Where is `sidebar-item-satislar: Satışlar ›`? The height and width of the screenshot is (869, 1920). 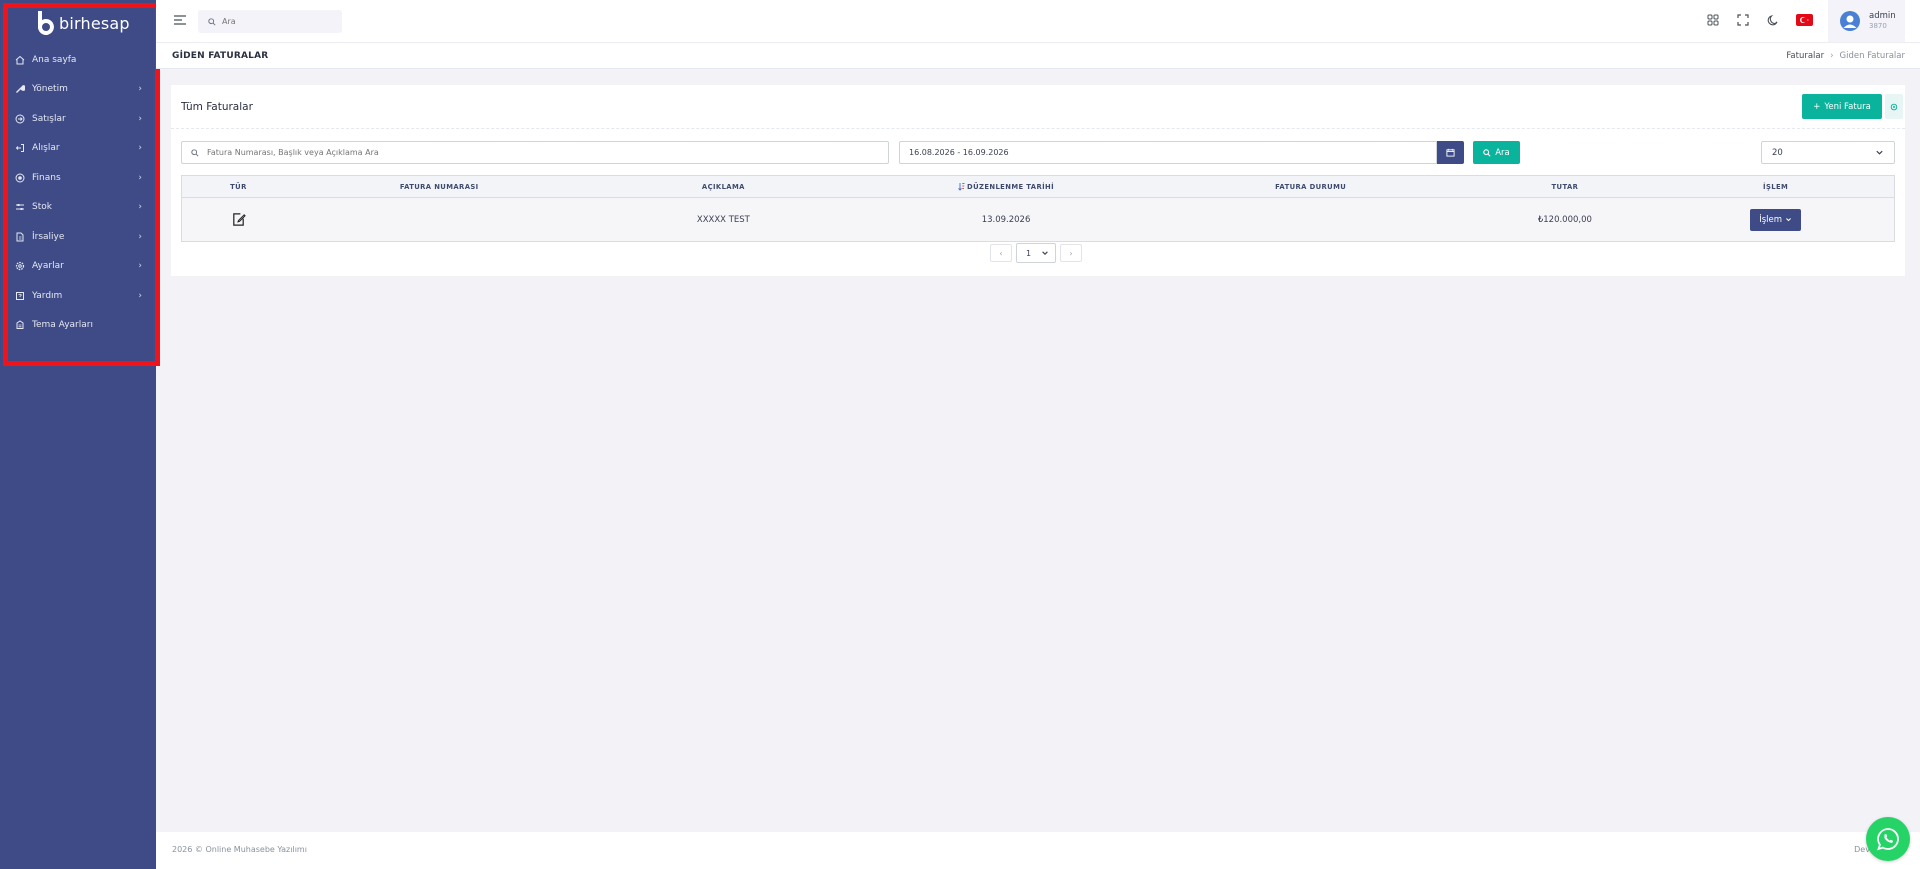 sidebar-item-satislar: Satışlar › is located at coordinates (78, 119).